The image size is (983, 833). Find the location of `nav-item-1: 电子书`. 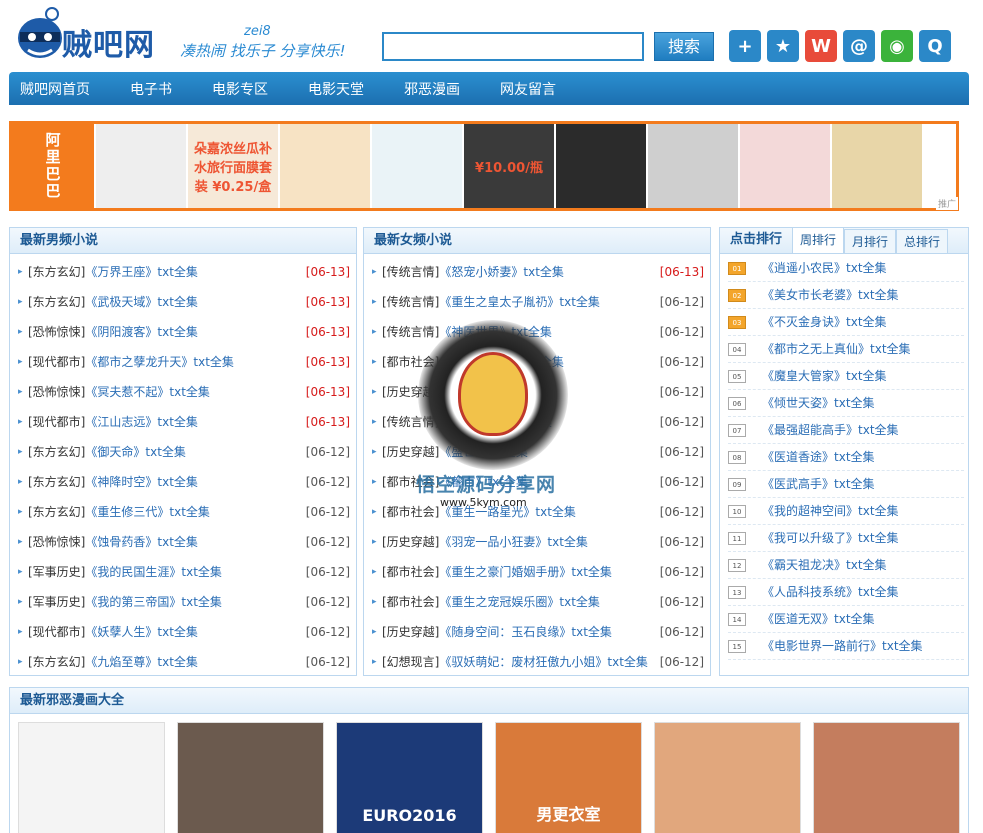

nav-item-1: 电子书 is located at coordinates (151, 89).